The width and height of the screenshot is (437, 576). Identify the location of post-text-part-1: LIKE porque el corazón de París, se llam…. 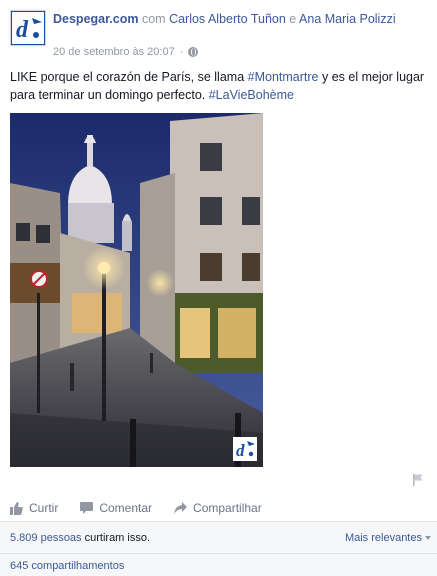
(129, 77).